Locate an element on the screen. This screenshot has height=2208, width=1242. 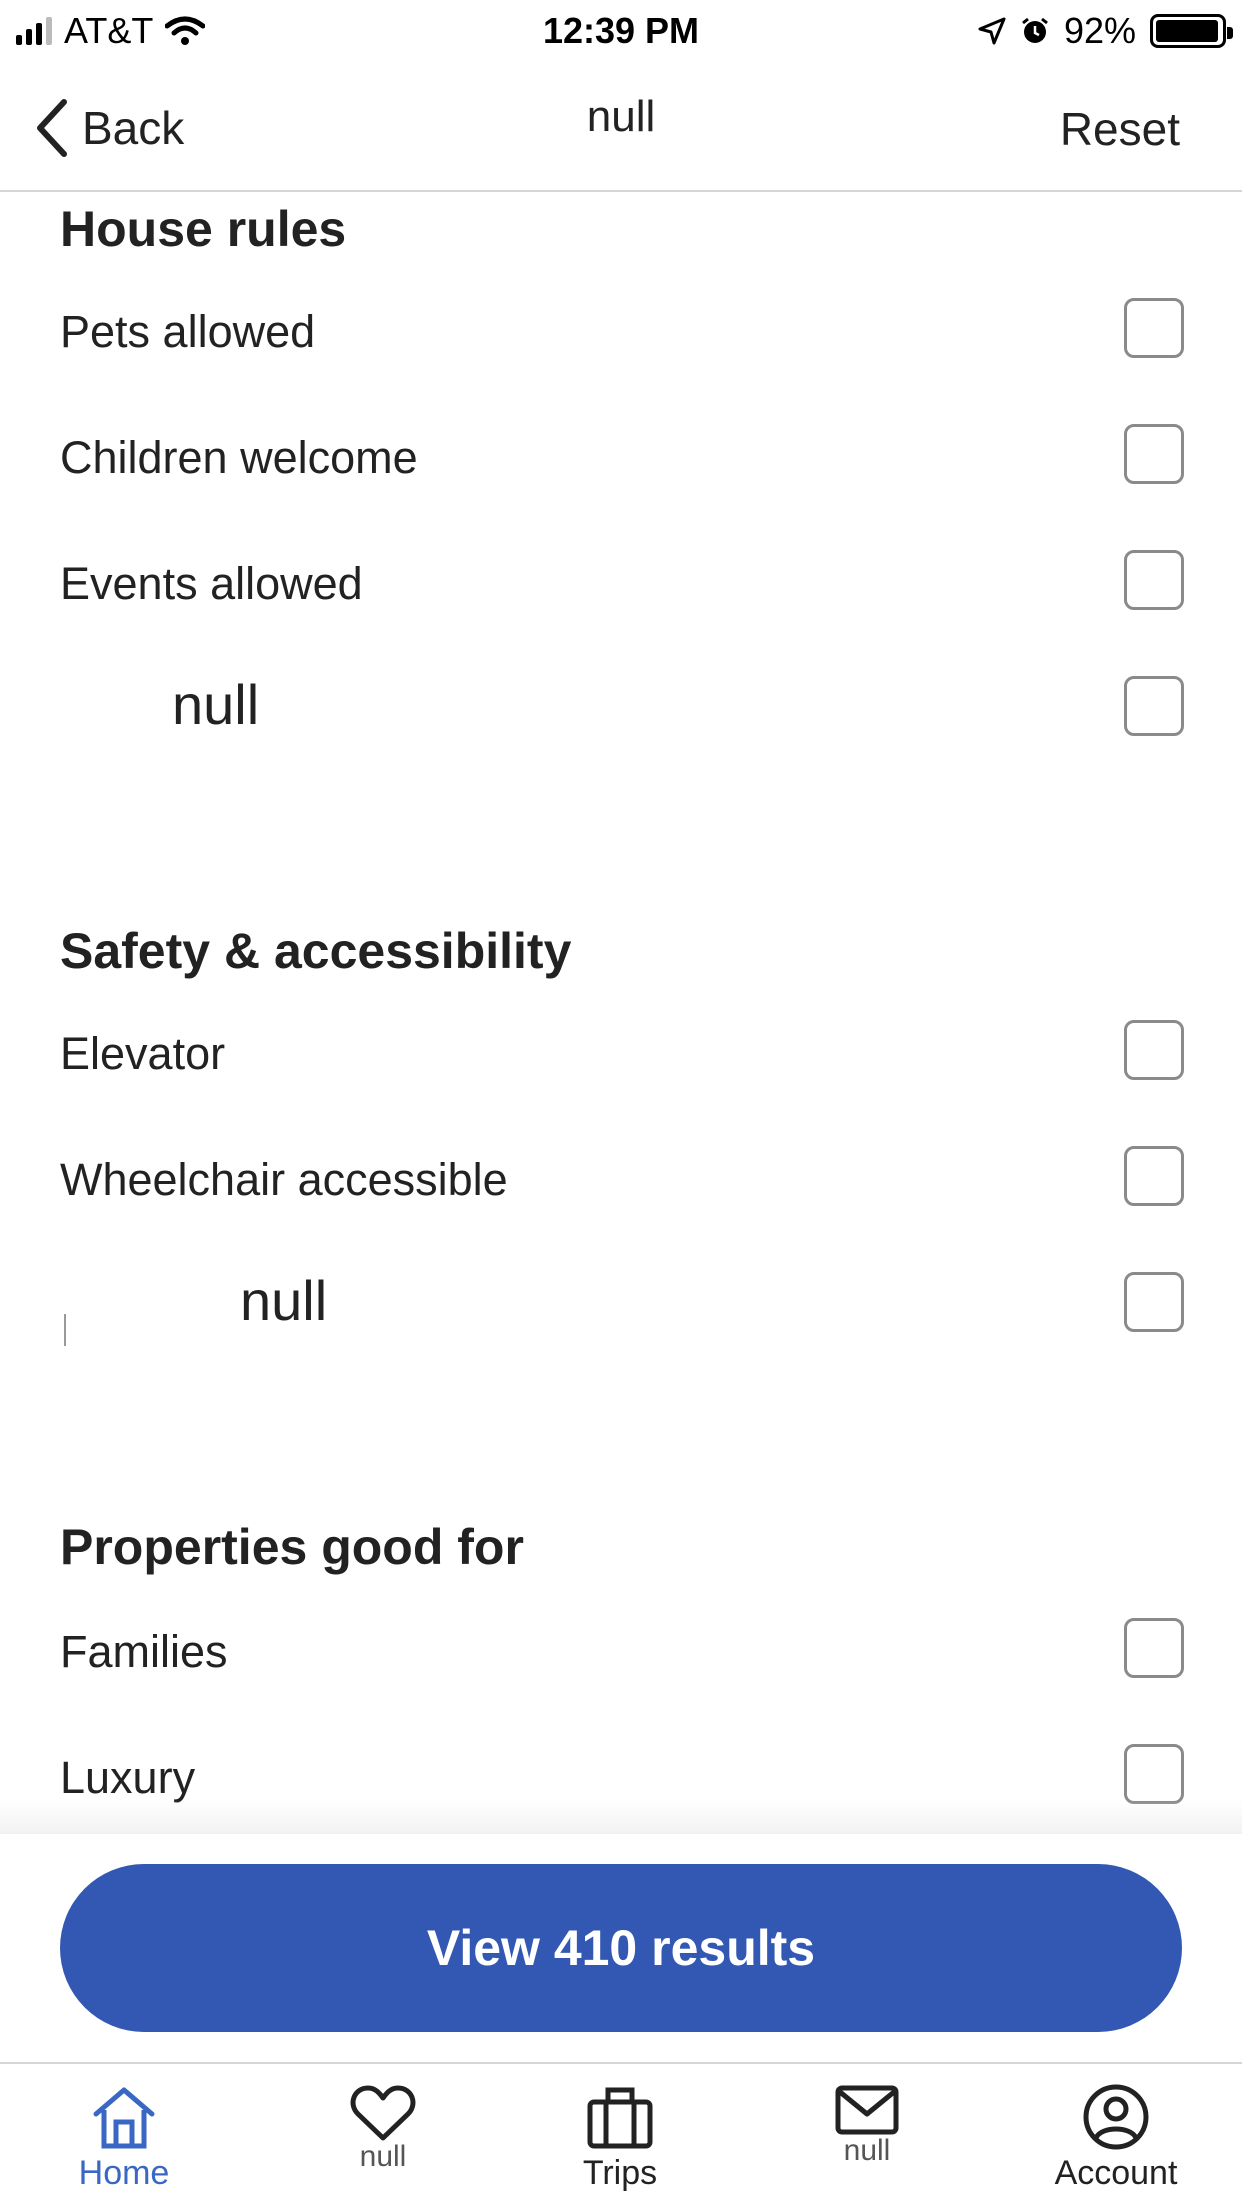
scroll-fade is located at coordinates (621, 1817).